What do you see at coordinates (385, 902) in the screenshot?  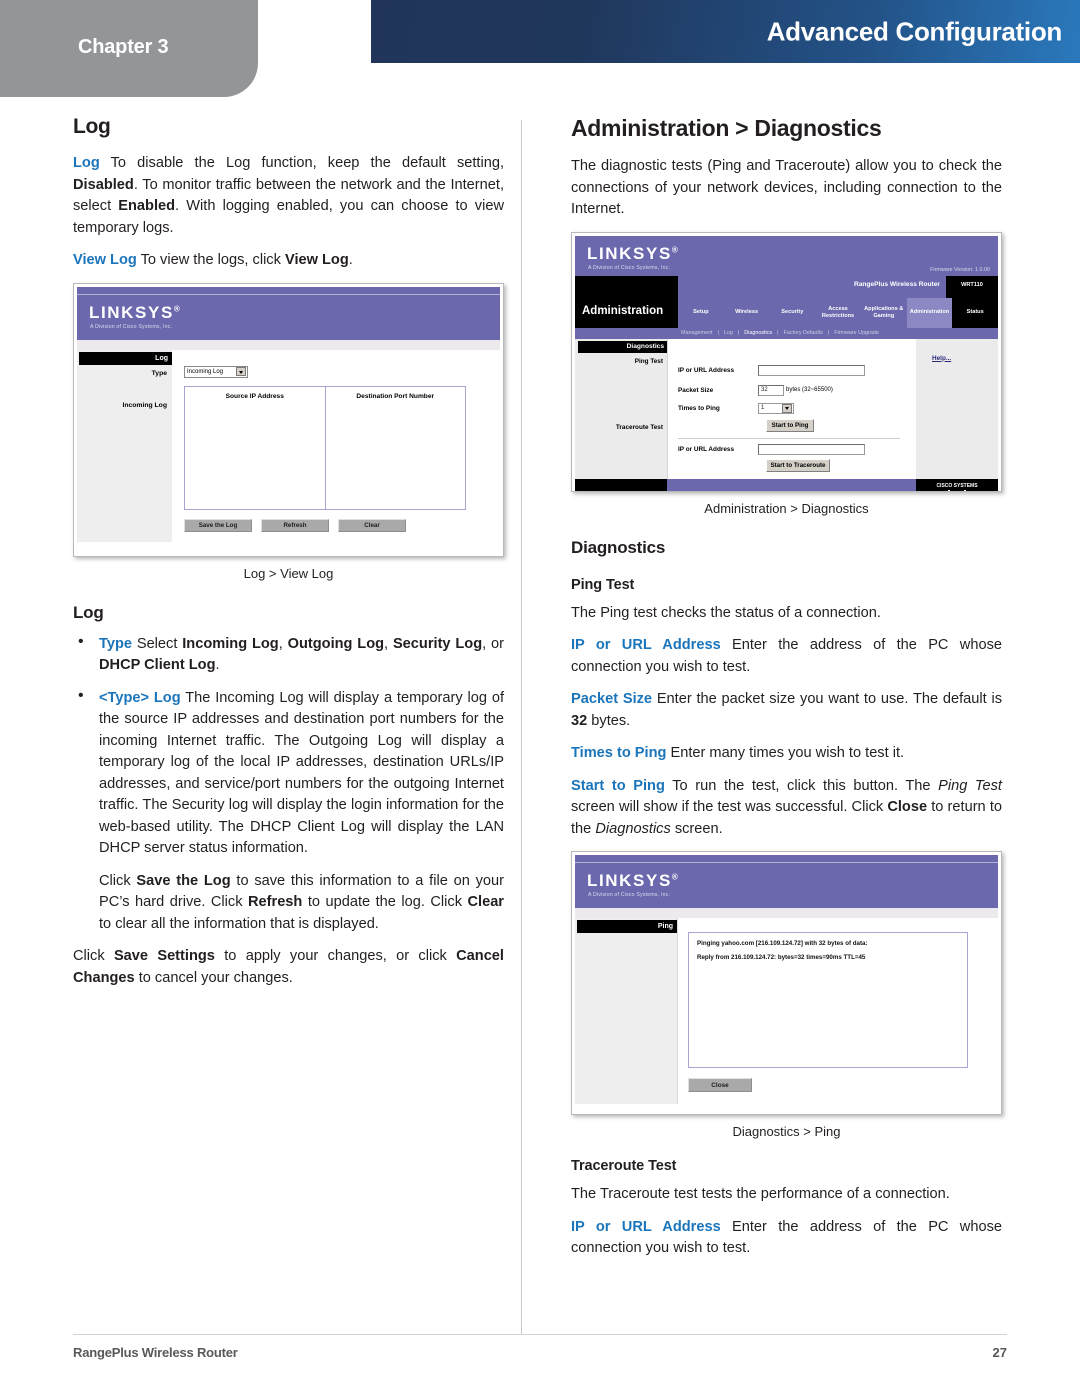 I see `text-run: to update the log. Click` at bounding box center [385, 902].